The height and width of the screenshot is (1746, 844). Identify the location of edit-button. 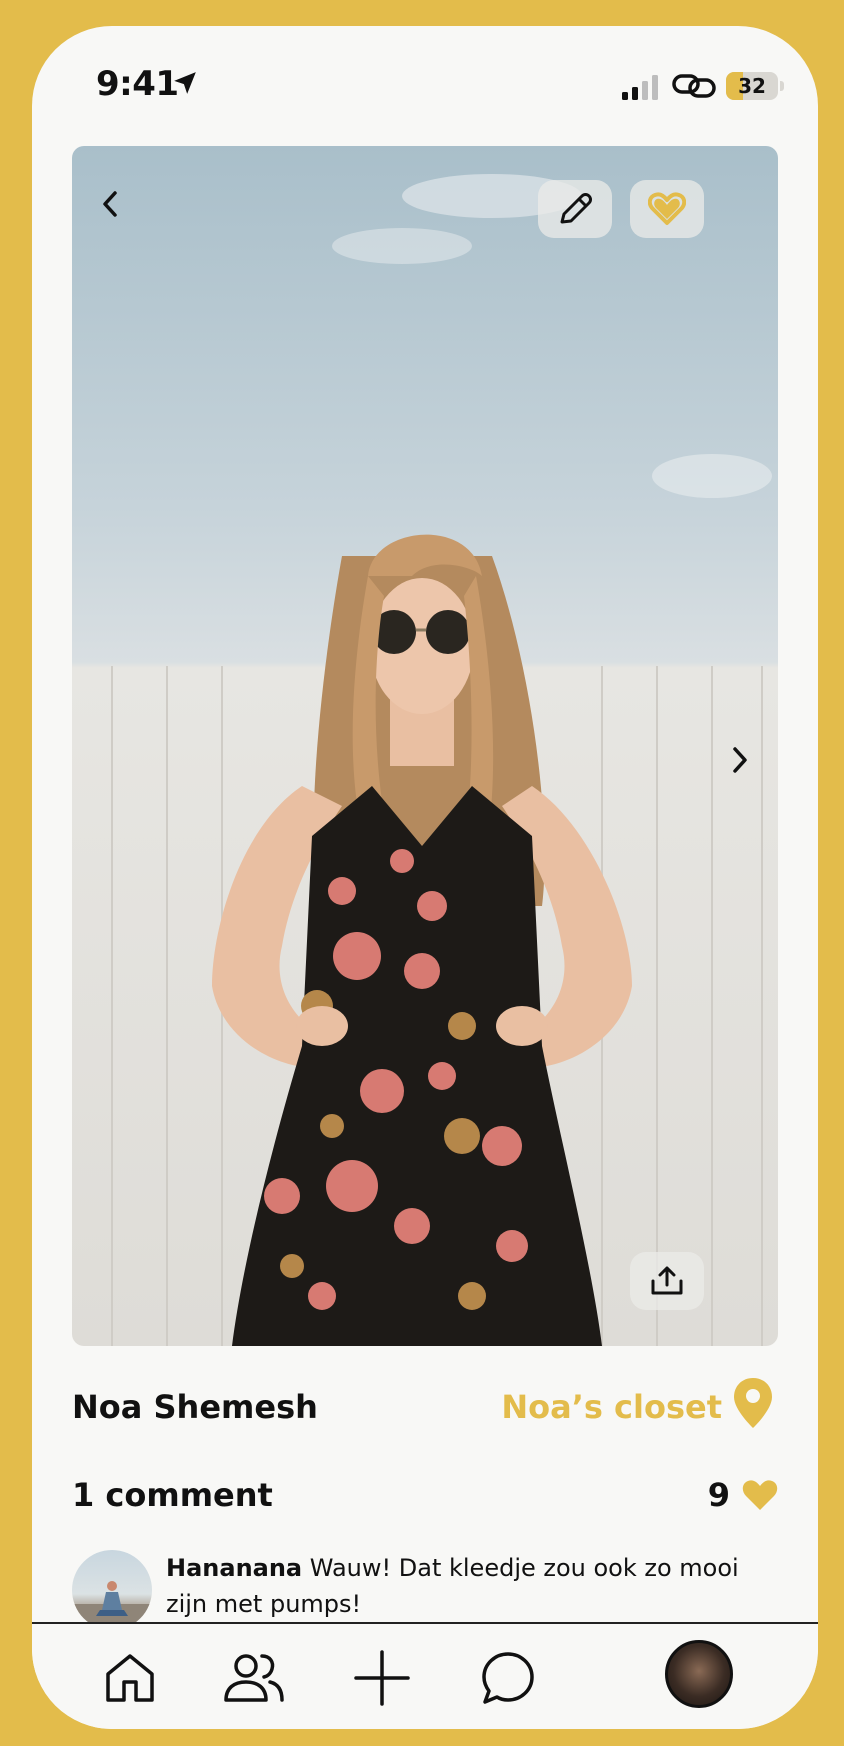
(575, 209).